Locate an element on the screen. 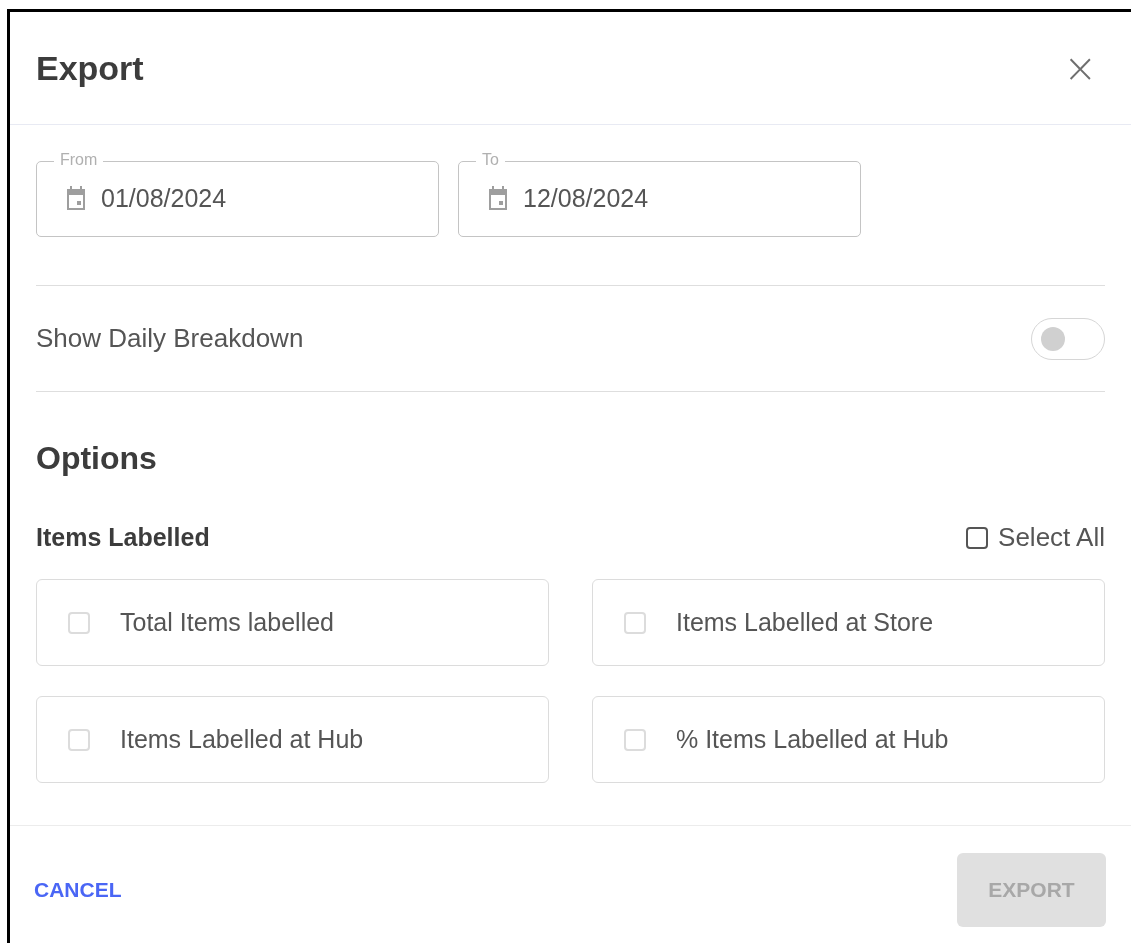 This screenshot has width=1131, height=943. option-card: Items Labelled at Hub is located at coordinates (292, 739).